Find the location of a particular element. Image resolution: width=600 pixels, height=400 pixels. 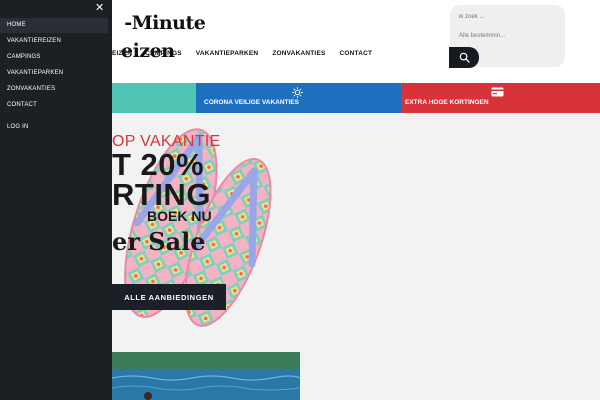

promo-band-teal is located at coordinates (154, 98).